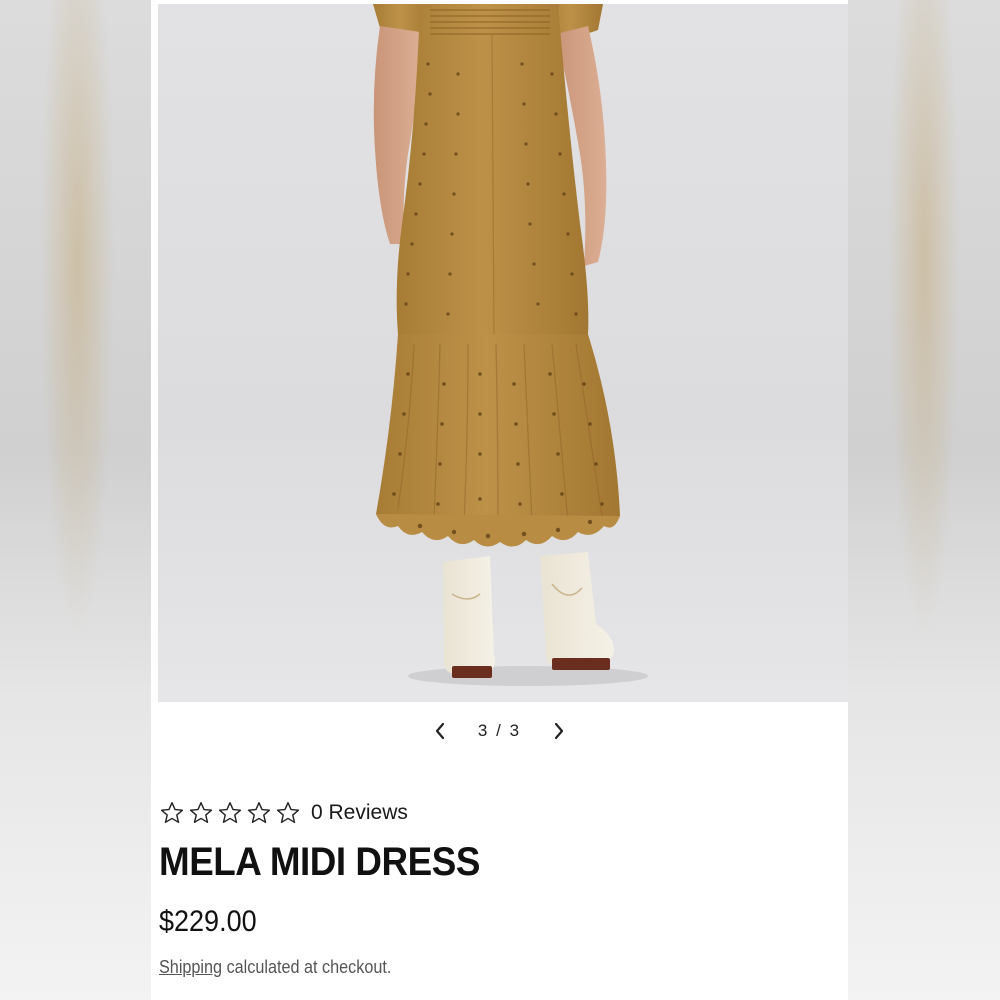 The image size is (1000, 1000). Describe the element at coordinates (319, 862) in the screenshot. I see `product-title: MELA MIDI DRESS` at that location.